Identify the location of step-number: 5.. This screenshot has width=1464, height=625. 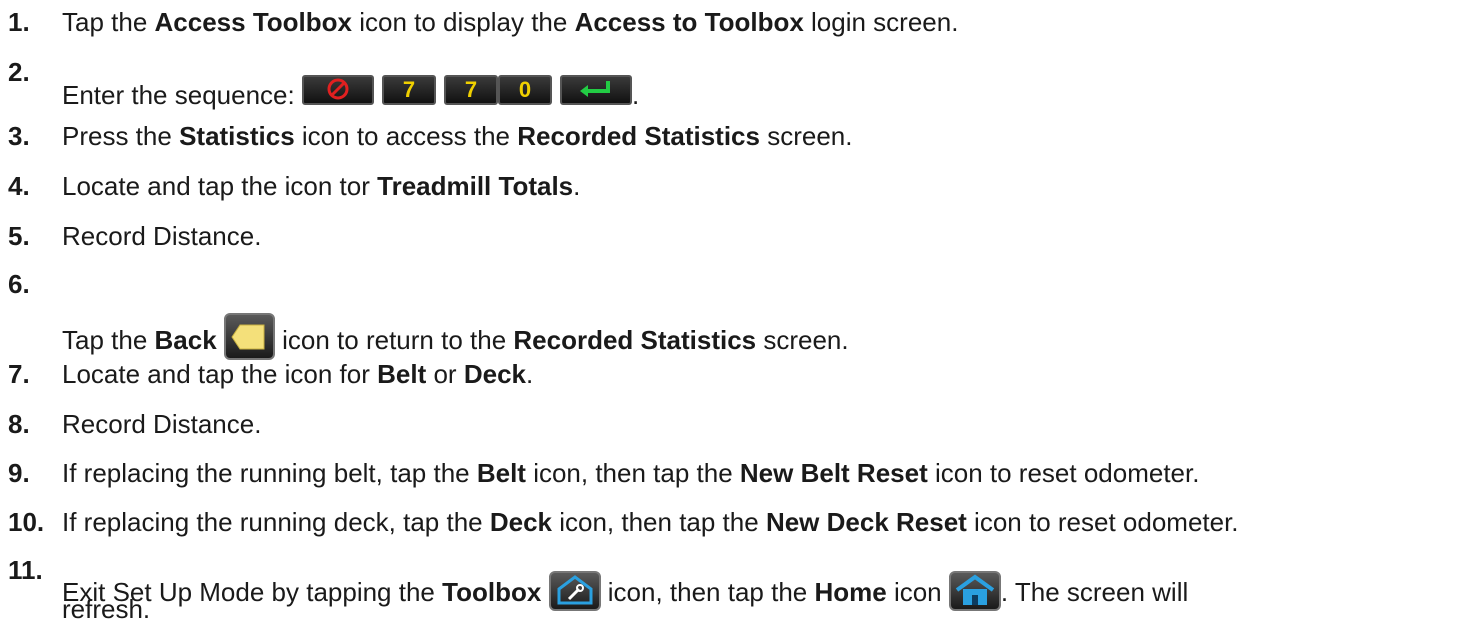
(19, 236).